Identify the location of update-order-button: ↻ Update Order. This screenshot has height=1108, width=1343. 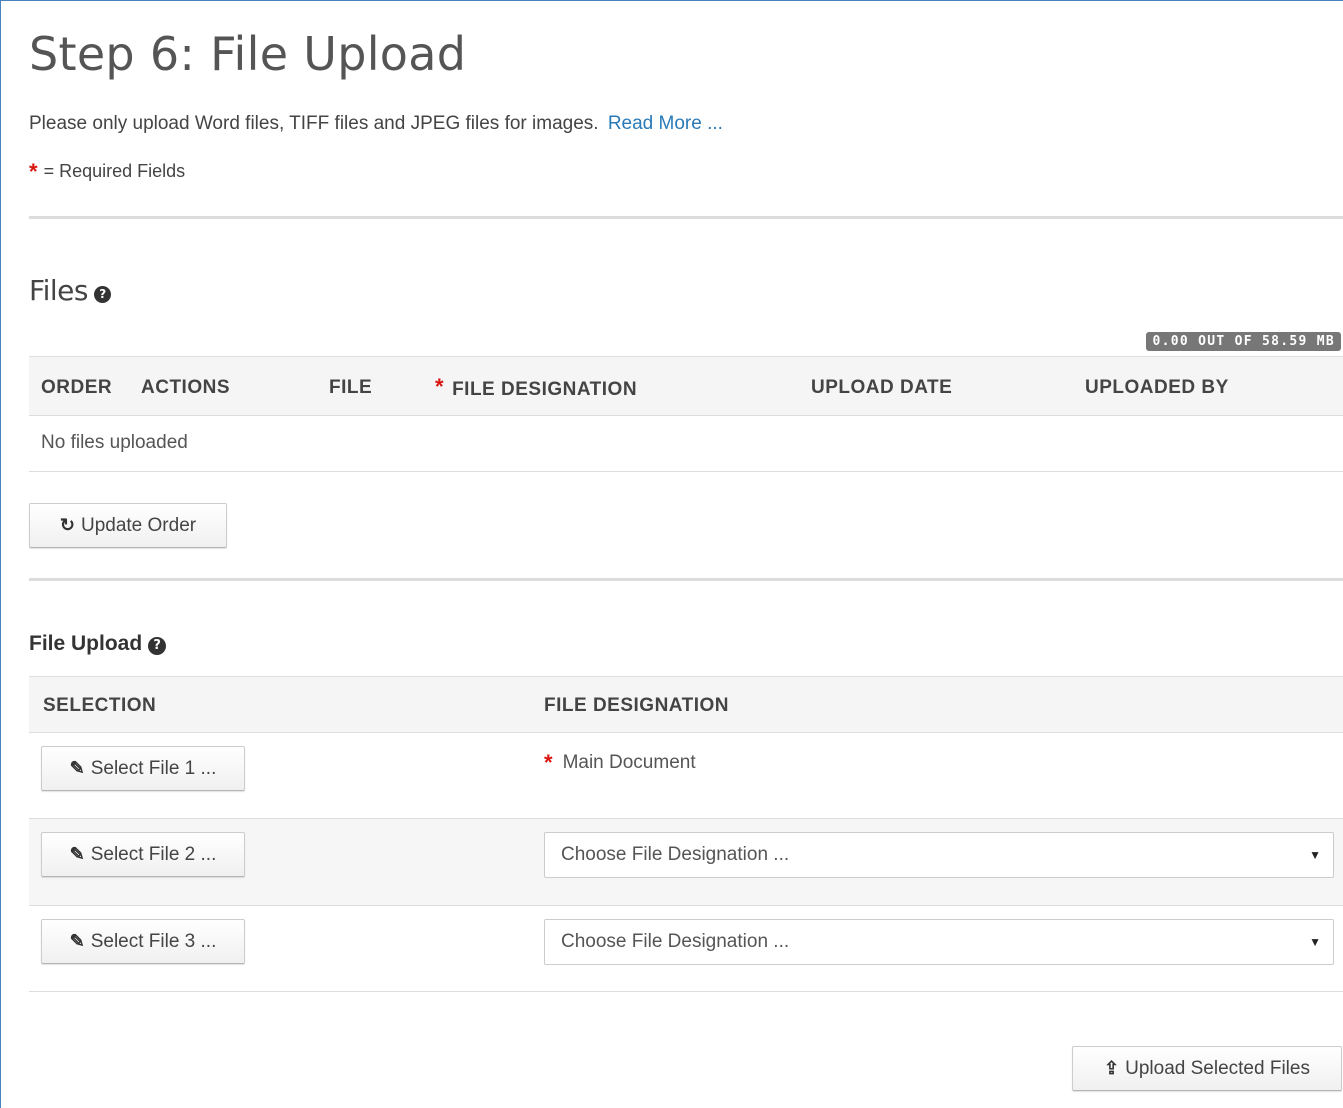
(128, 525).